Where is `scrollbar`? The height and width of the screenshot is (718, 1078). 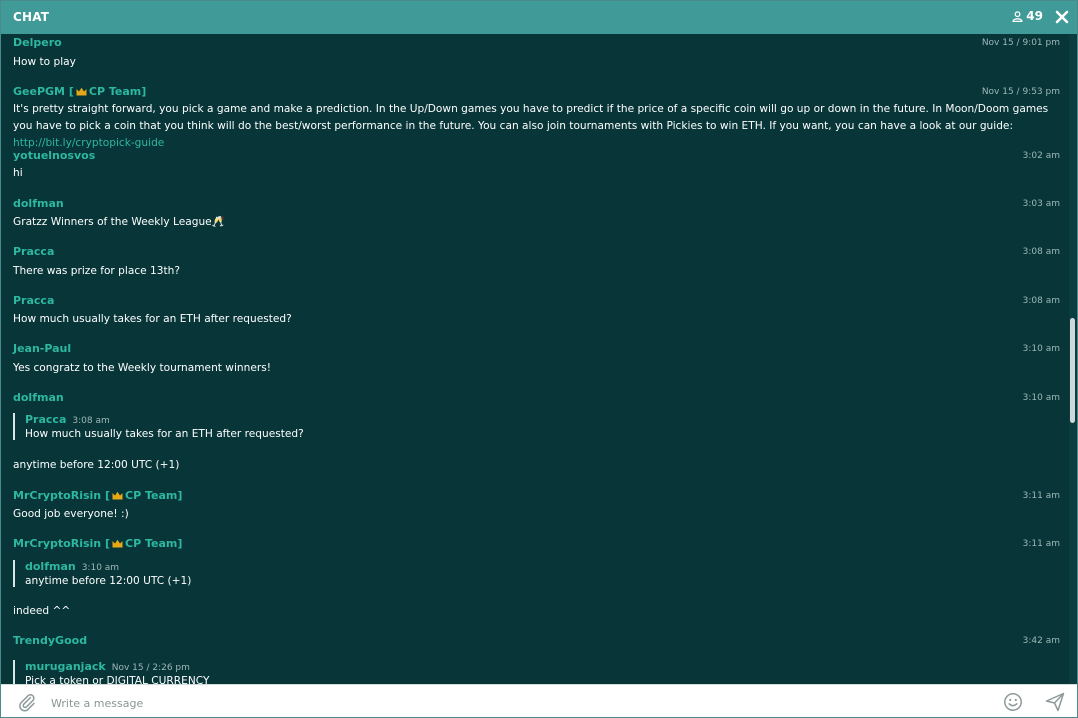 scrollbar is located at coordinates (1073, 359).